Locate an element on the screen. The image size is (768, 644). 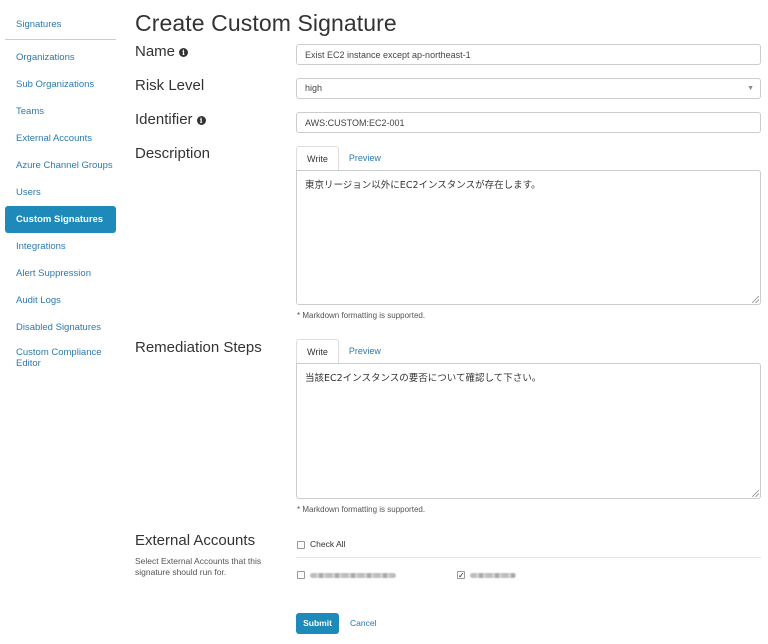
remediation-tab-write: Write is located at coordinates (317, 351).